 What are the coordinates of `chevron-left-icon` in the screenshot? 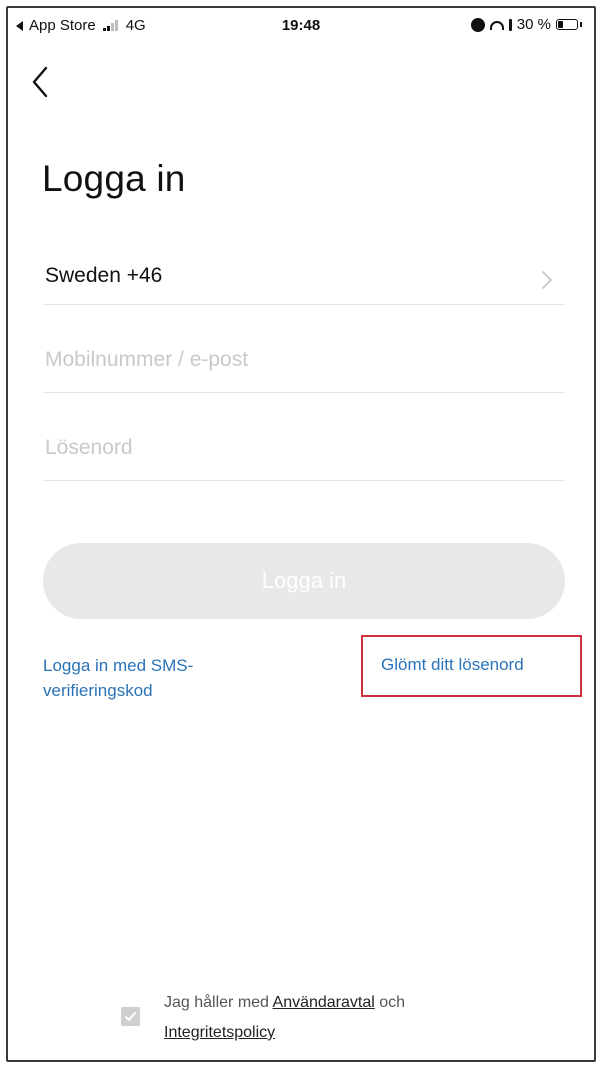 It's located at (40, 82).